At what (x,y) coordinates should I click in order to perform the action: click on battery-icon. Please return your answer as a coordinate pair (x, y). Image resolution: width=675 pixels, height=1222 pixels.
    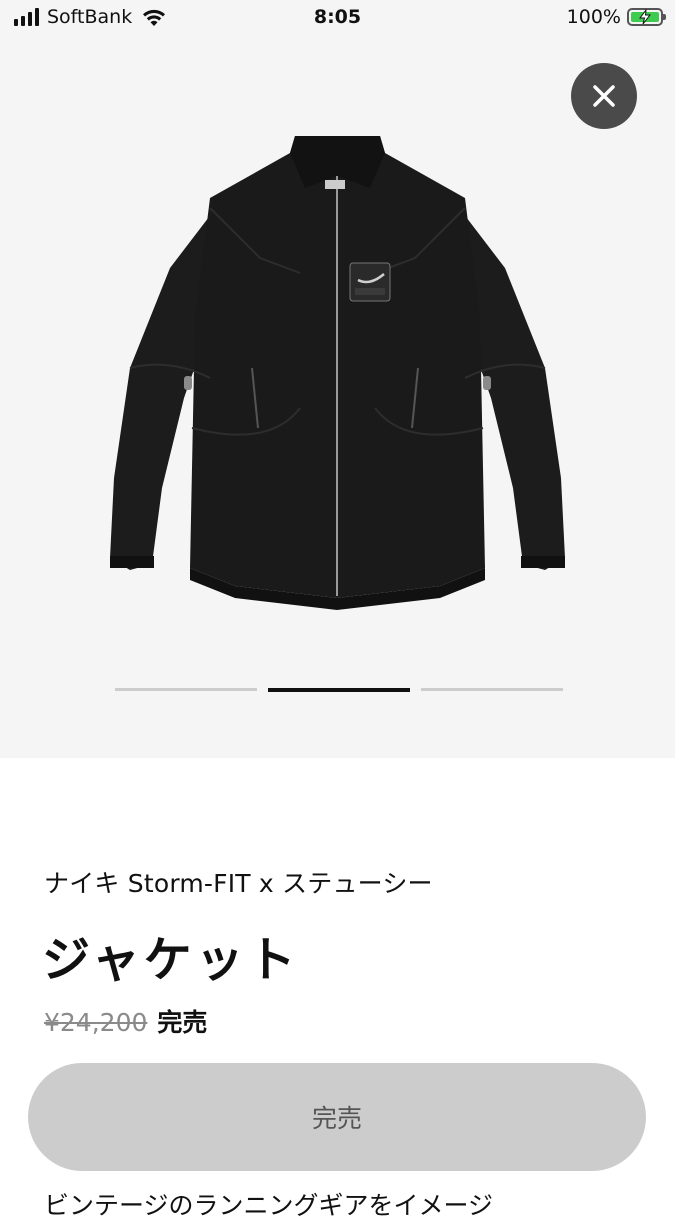
    Looking at the image, I should click on (646, 17).